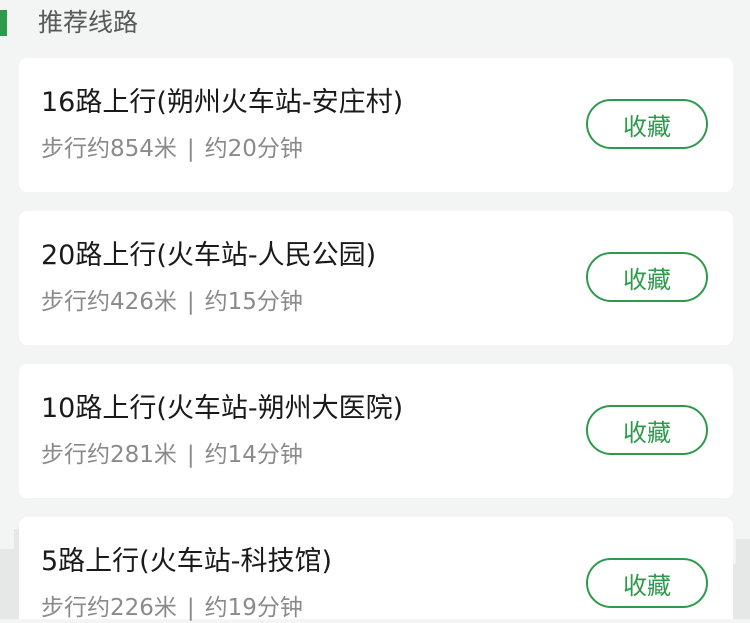 This screenshot has width=750, height=623. Describe the element at coordinates (109, 149) in the screenshot. I see `walk-distance: 步行约854米` at that location.